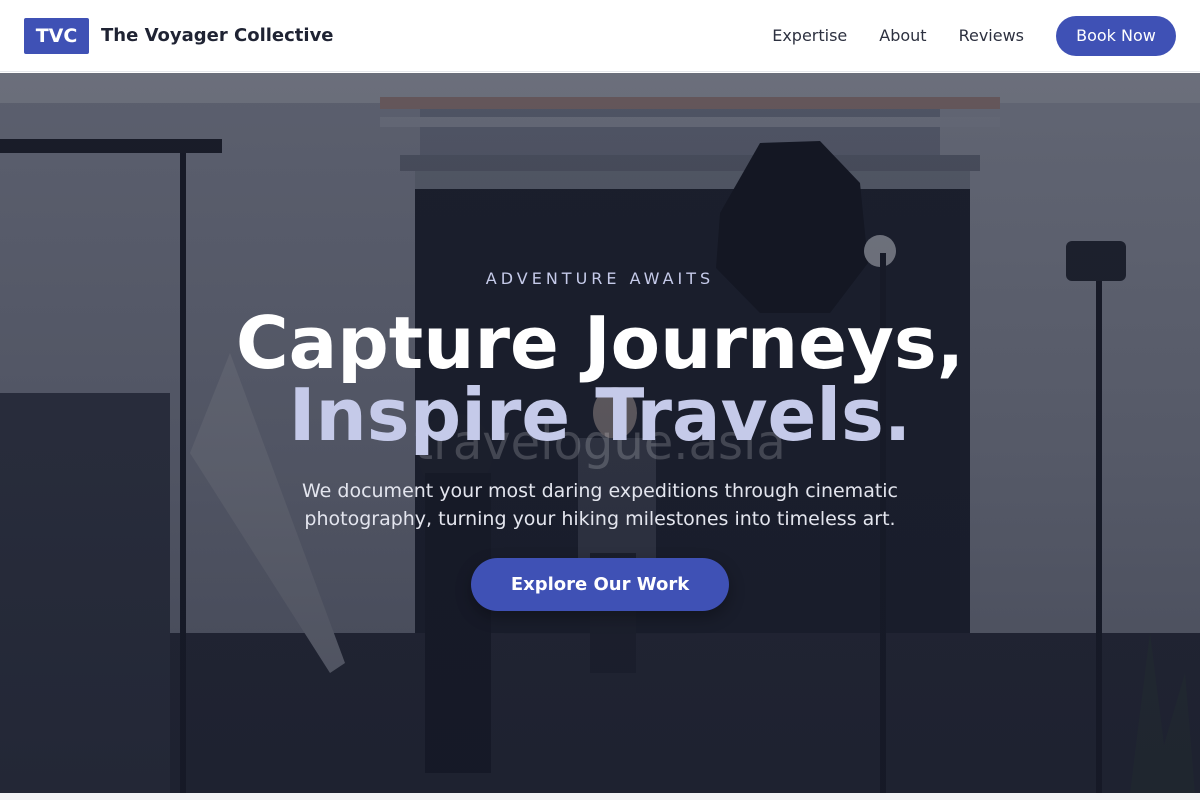 This screenshot has height=800, width=1200. I want to click on explore-our-work-button: Explore Our Work, so click(600, 584).